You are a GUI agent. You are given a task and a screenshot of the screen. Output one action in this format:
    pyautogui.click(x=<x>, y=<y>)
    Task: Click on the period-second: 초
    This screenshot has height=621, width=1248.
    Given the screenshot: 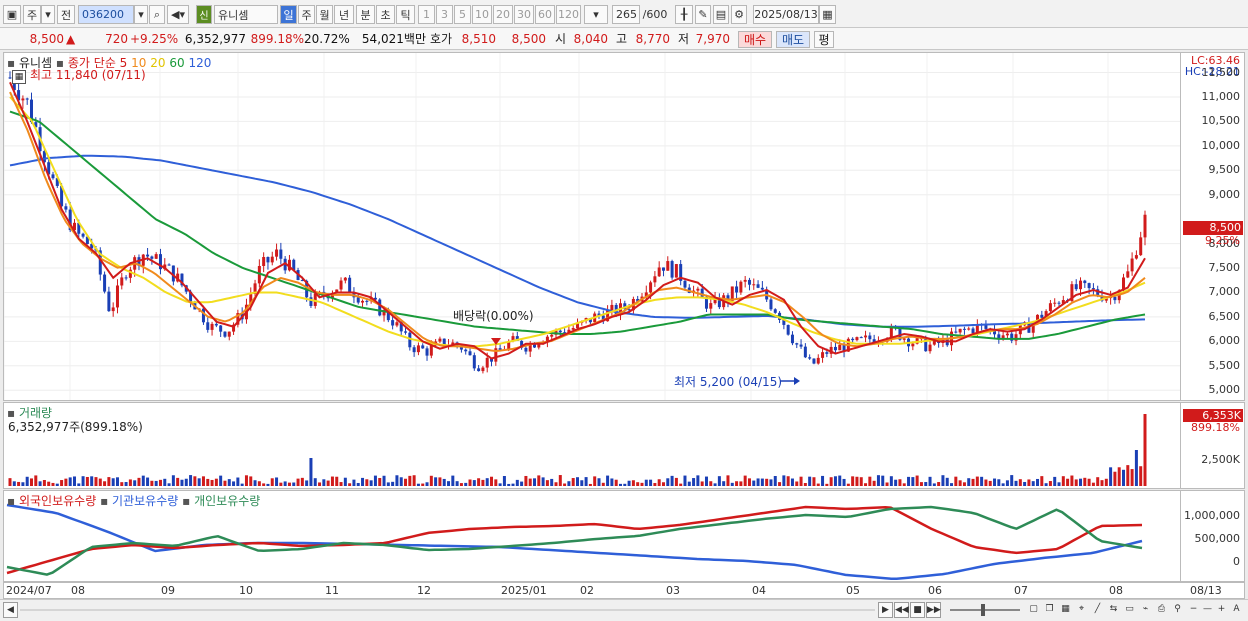 What is the action you would take?
    pyautogui.click(x=385, y=14)
    